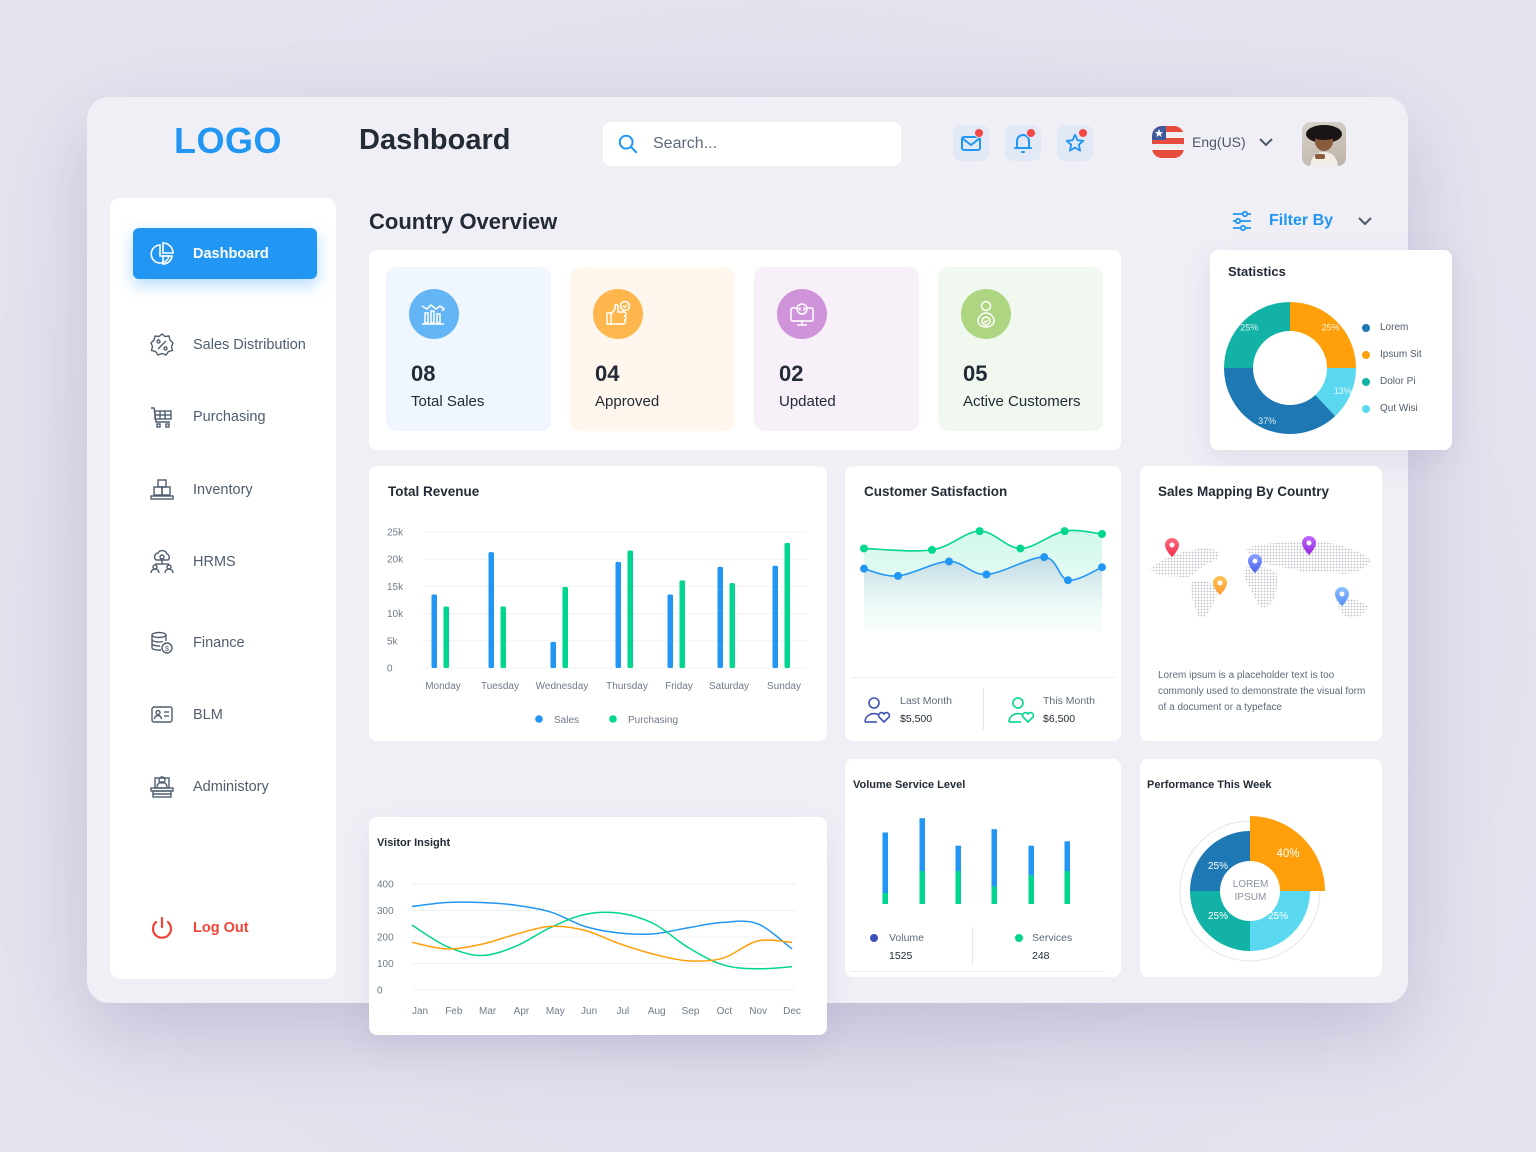  What do you see at coordinates (162, 254) in the screenshot?
I see `pie-chart-icon` at bounding box center [162, 254].